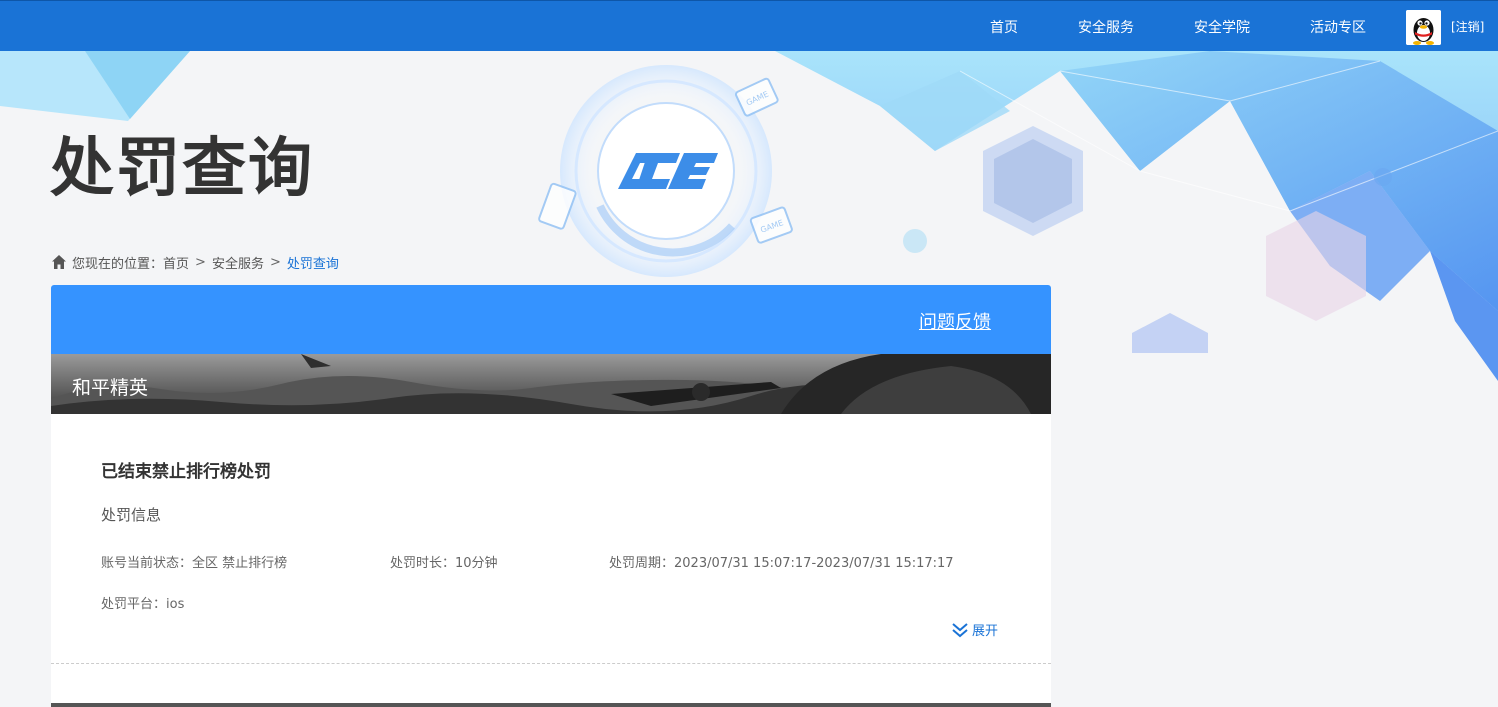  I want to click on game-banner: 和平精英, so click(551, 384).